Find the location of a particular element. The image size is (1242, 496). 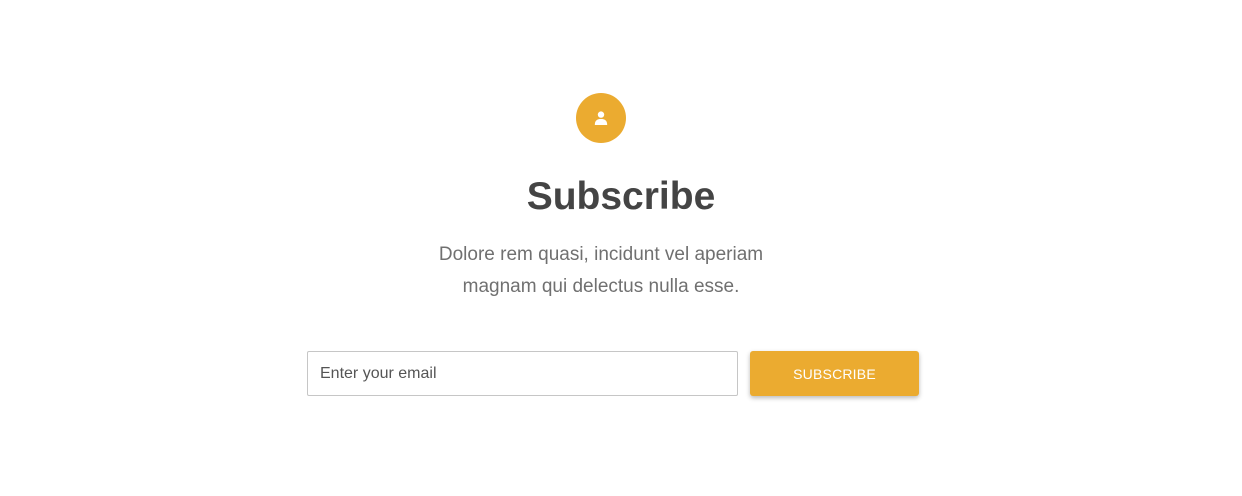

user-icon-glyph is located at coordinates (601, 118).